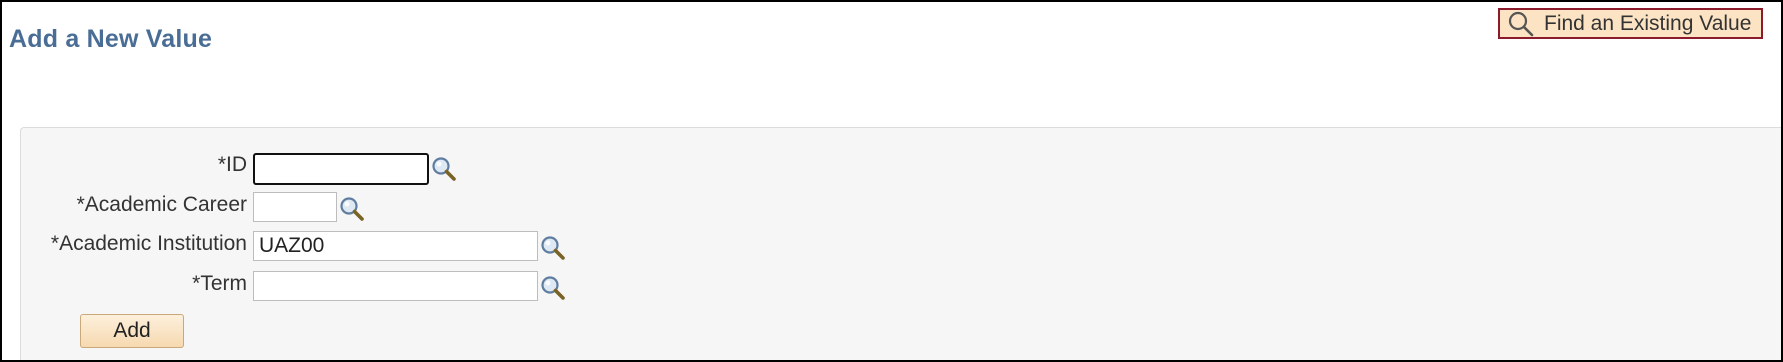  What do you see at coordinates (232, 164) in the screenshot?
I see `id-label: *ID` at bounding box center [232, 164].